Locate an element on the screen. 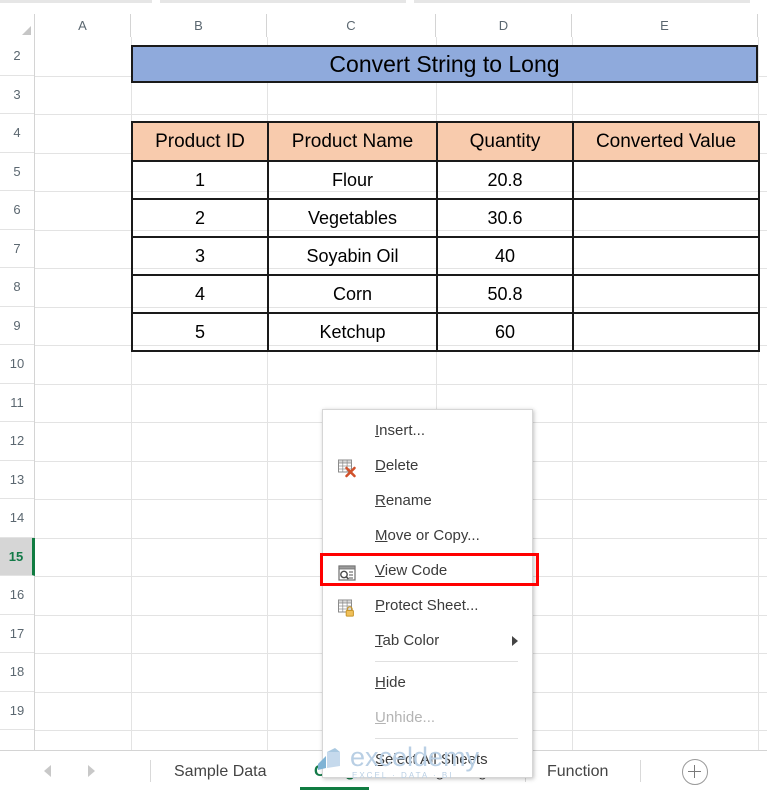  row-header-19: 19 is located at coordinates (17, 710).